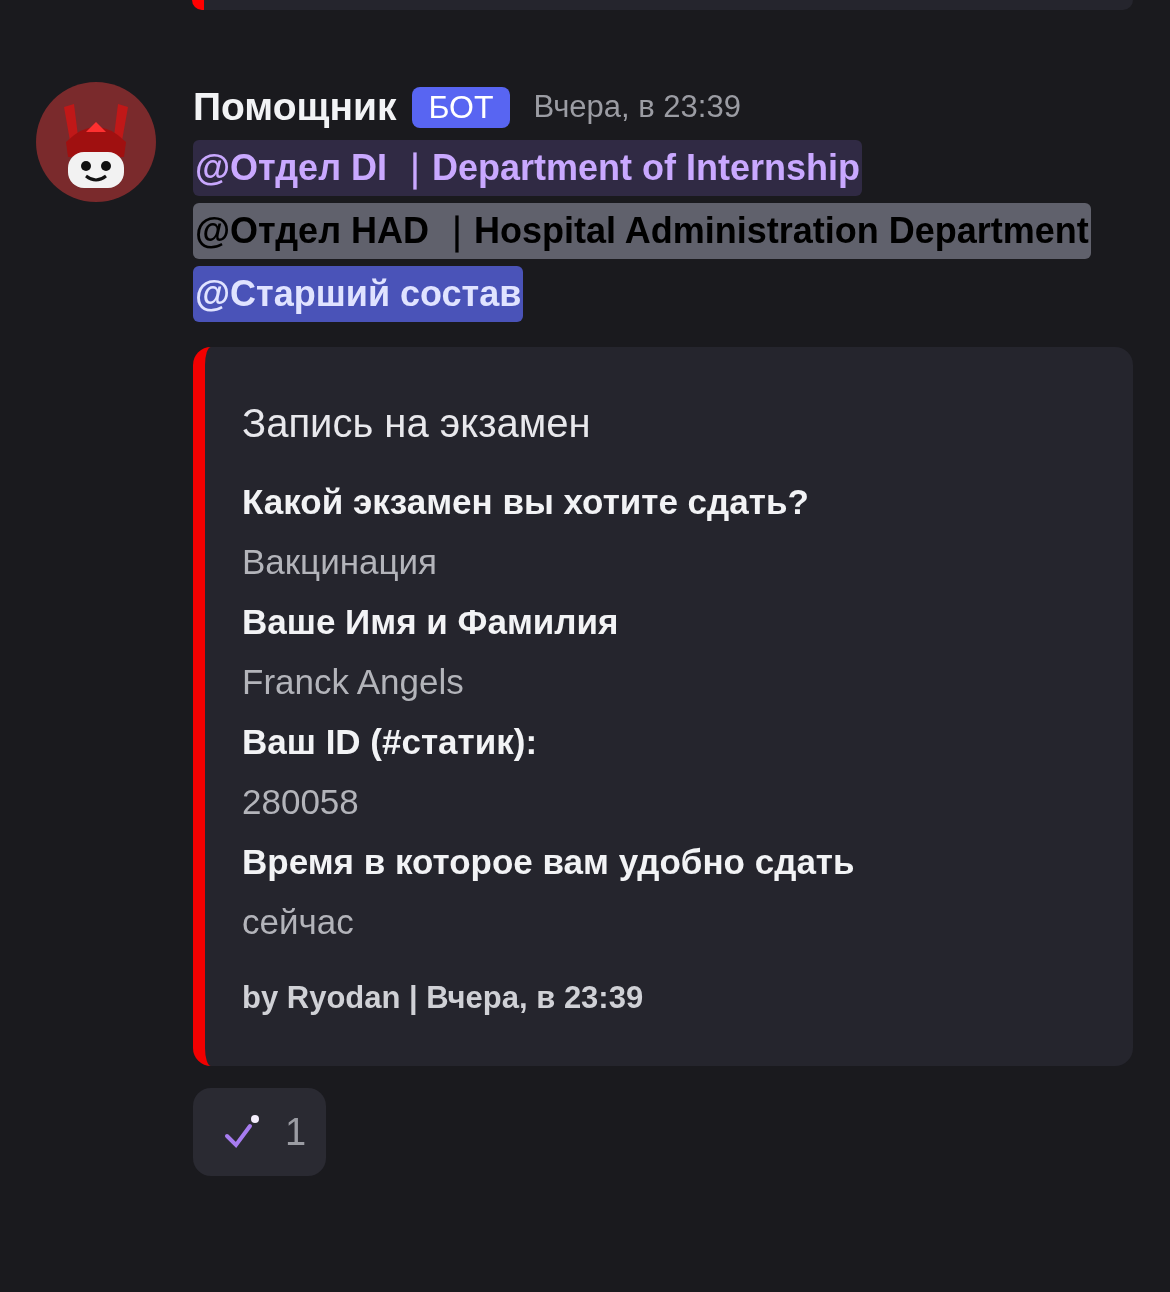 The width and height of the screenshot is (1170, 1292). I want to click on field-name: Ваше Имя и Фамилия, so click(431, 622).